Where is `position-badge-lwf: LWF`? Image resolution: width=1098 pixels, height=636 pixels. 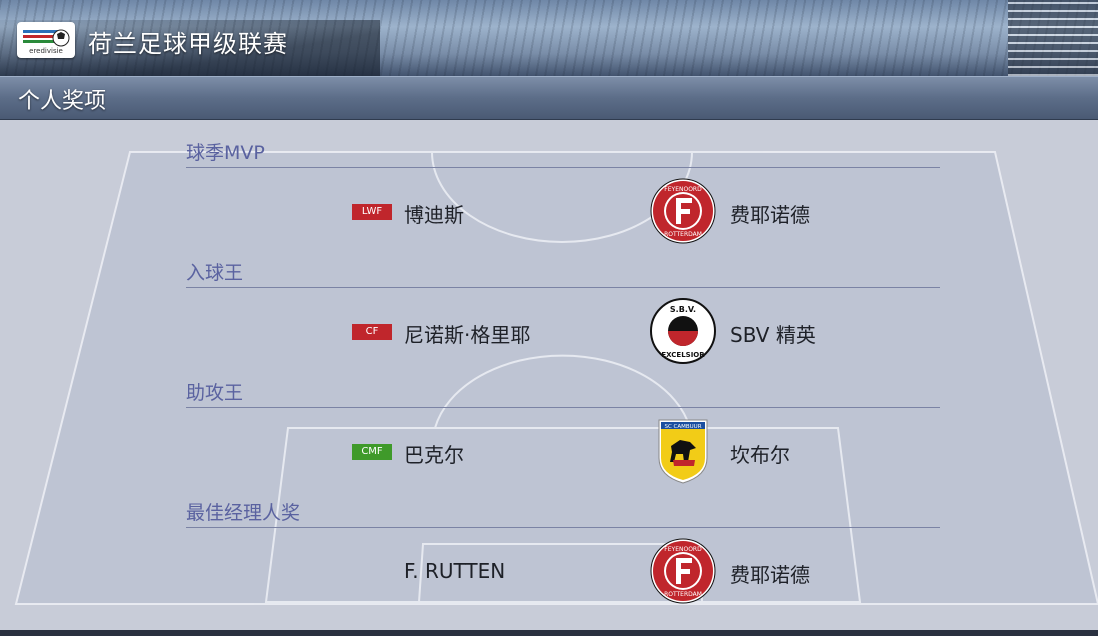
position-badge-lwf: LWF is located at coordinates (372, 212).